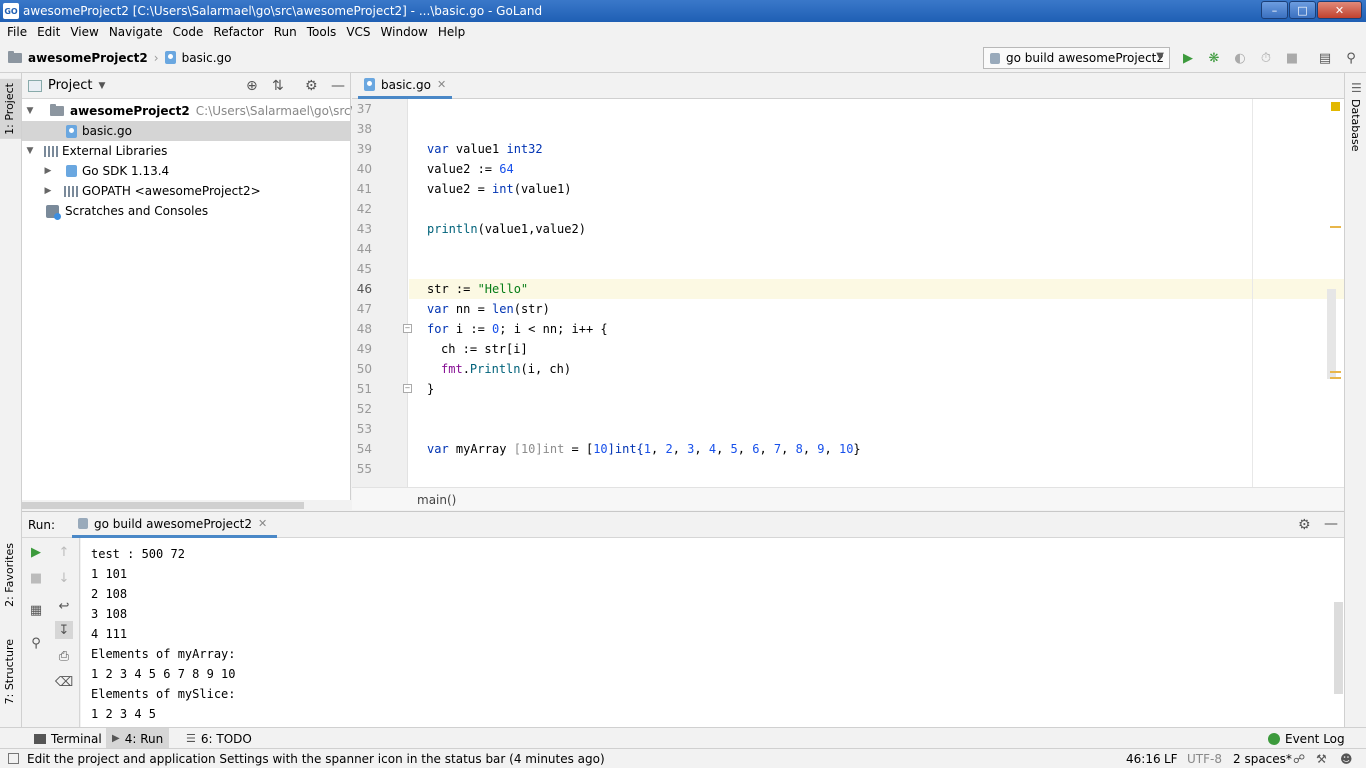  Describe the element at coordinates (1339, 10) in the screenshot. I see `close-button: ✕` at that location.